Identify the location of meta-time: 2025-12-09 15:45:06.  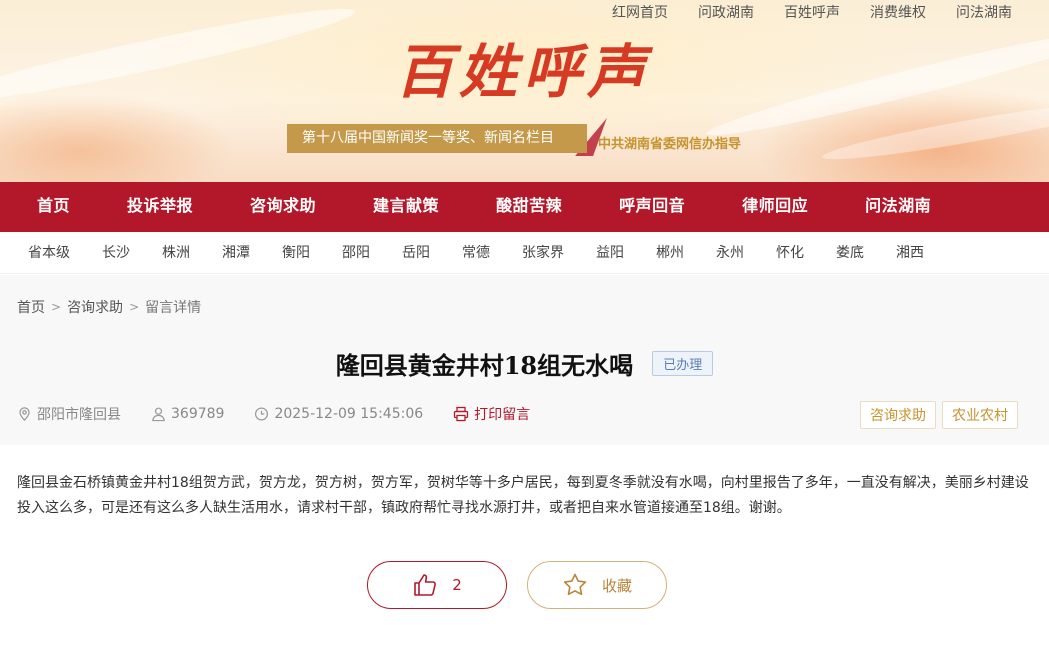
(338, 414).